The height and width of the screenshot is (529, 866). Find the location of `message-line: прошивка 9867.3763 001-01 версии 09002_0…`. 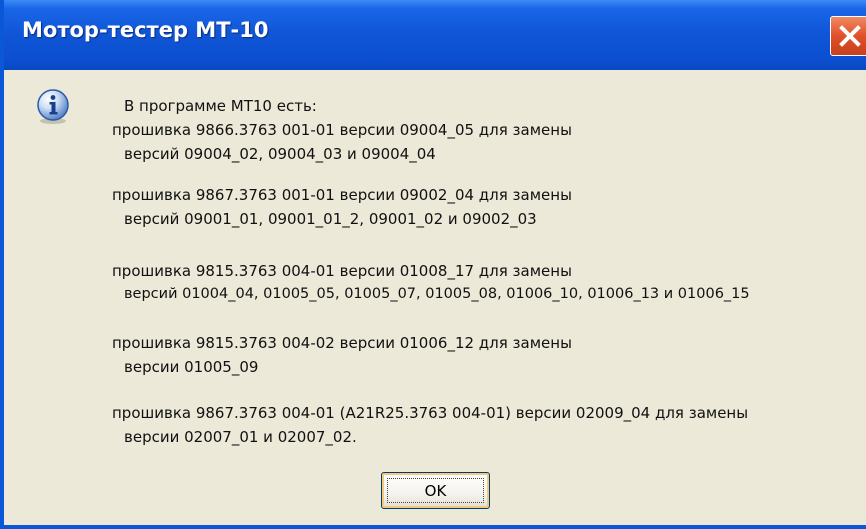

message-line: прошивка 9867.3763 001-01 версии 09002_0… is located at coordinates (342, 195).